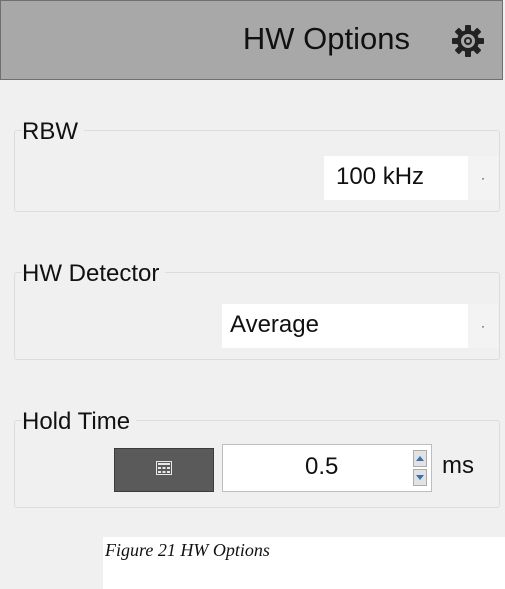 This screenshot has width=505, height=589. What do you see at coordinates (380, 176) in the screenshot?
I see `rbw-value: 100 kHz` at bounding box center [380, 176].